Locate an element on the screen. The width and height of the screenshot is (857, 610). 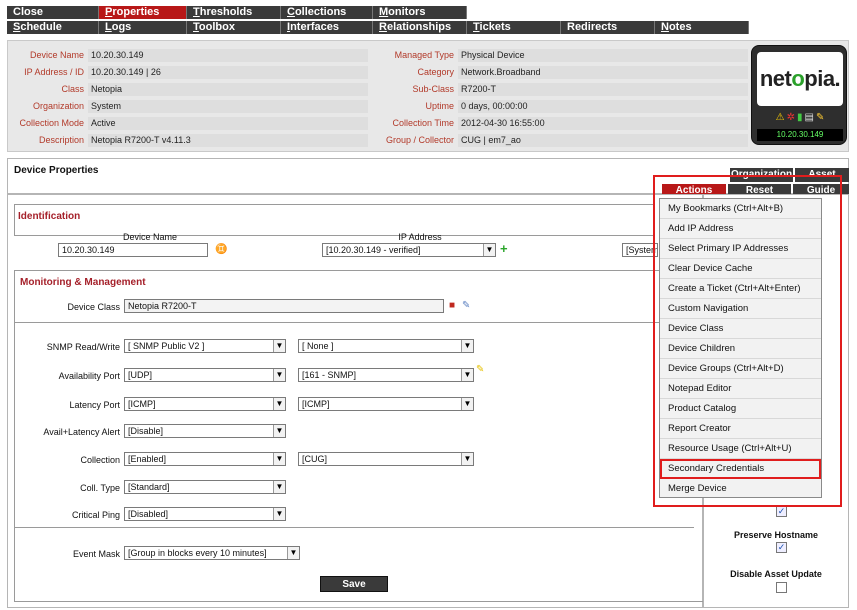
ip-address-select: [10.20.30.149 - verified] ▼ is located at coordinates (409, 250).